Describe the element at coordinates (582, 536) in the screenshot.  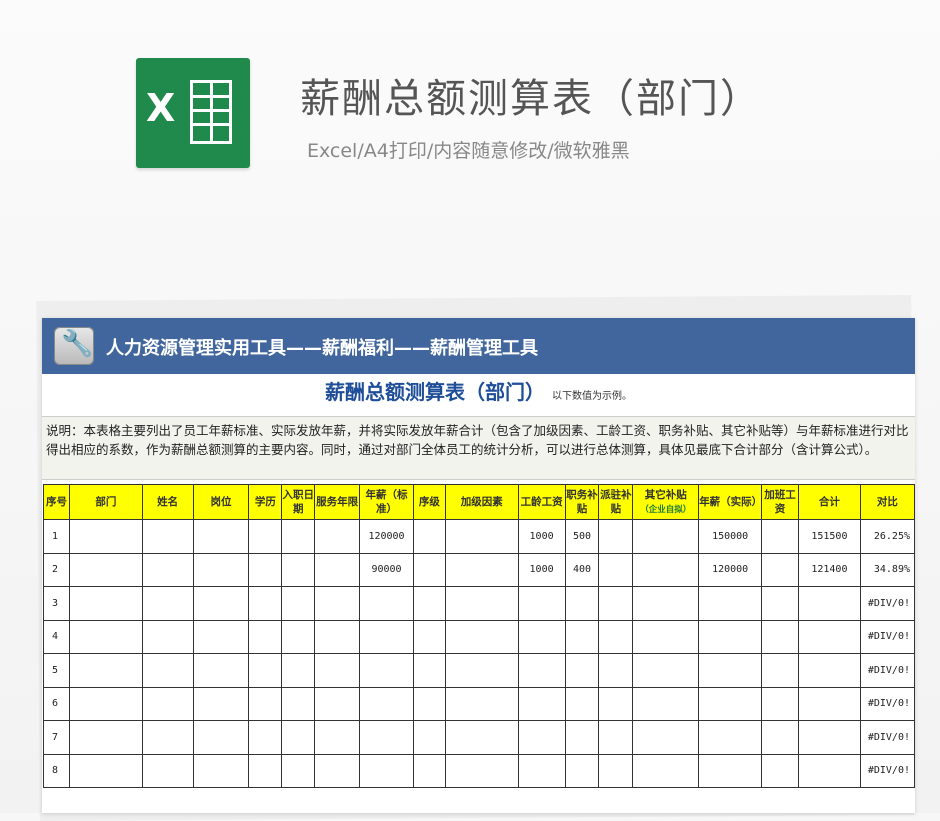
I see `table-cell: 500` at that location.